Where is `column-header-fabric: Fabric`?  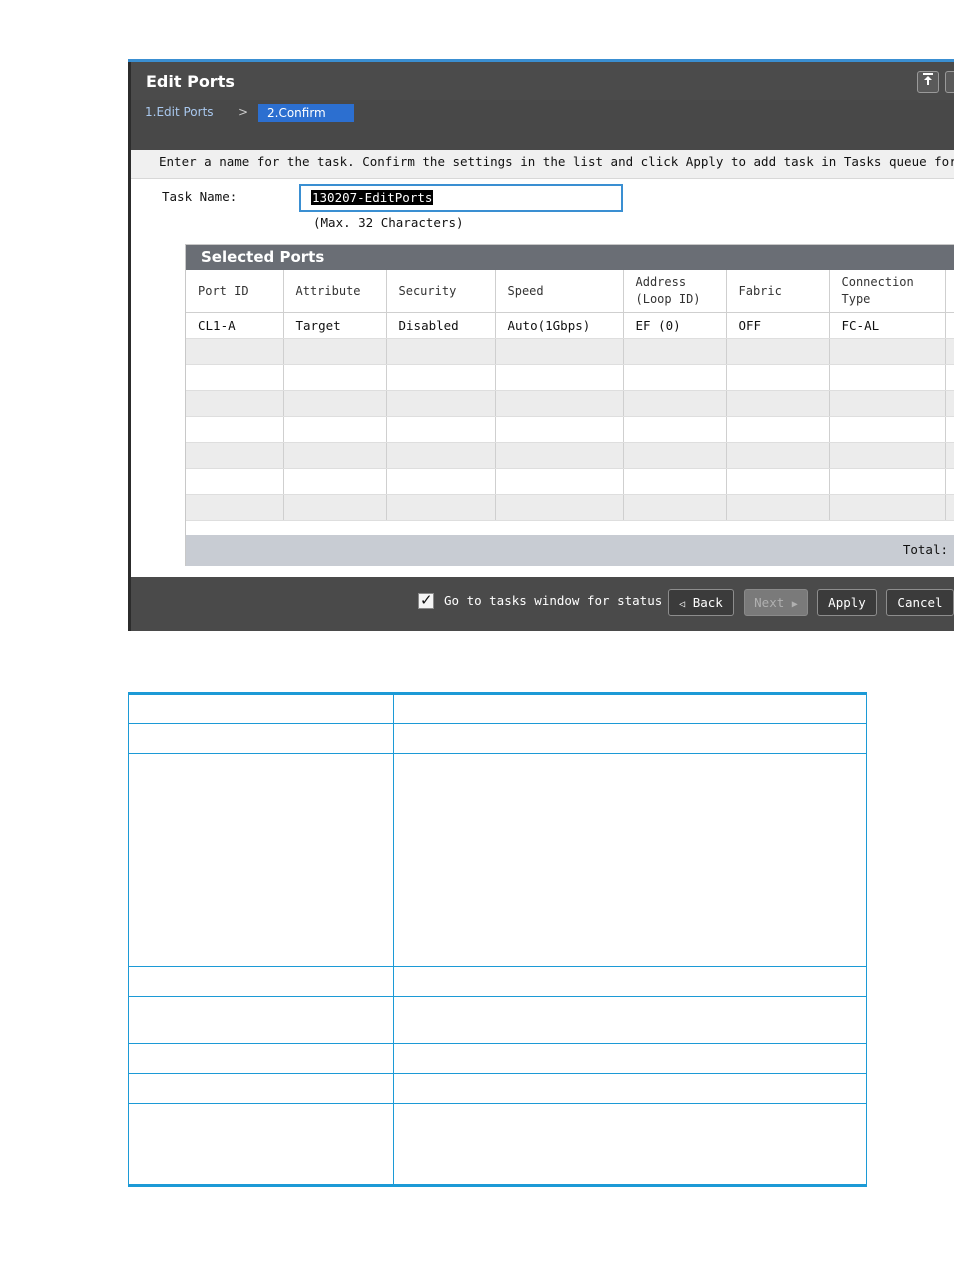
column-header-fabric: Fabric is located at coordinates (778, 291).